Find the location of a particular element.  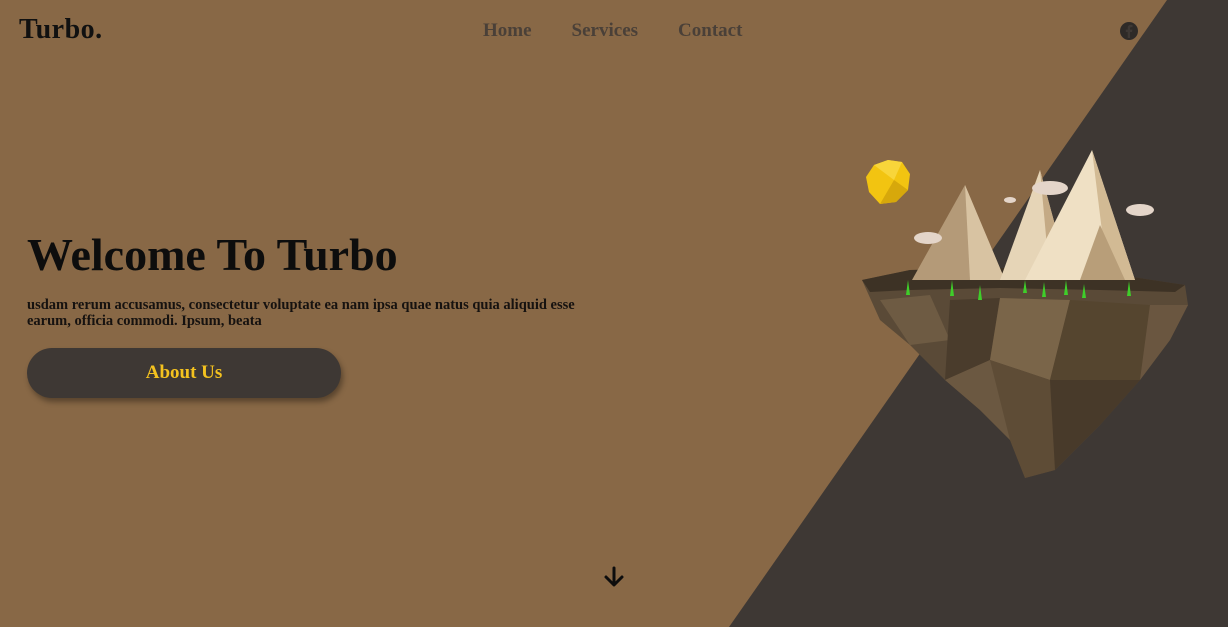

nav-services-link: Services is located at coordinates (605, 31).